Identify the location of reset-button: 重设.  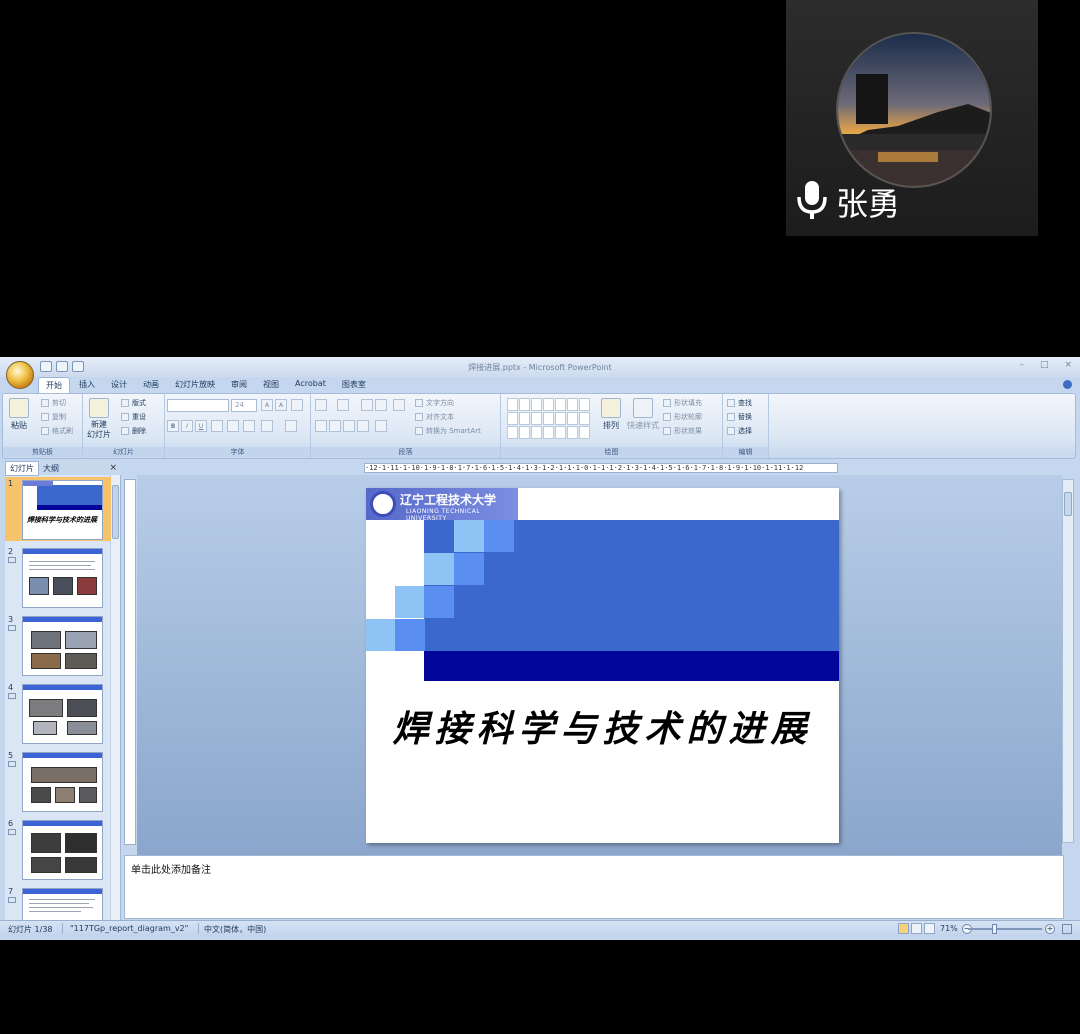
(133, 417).